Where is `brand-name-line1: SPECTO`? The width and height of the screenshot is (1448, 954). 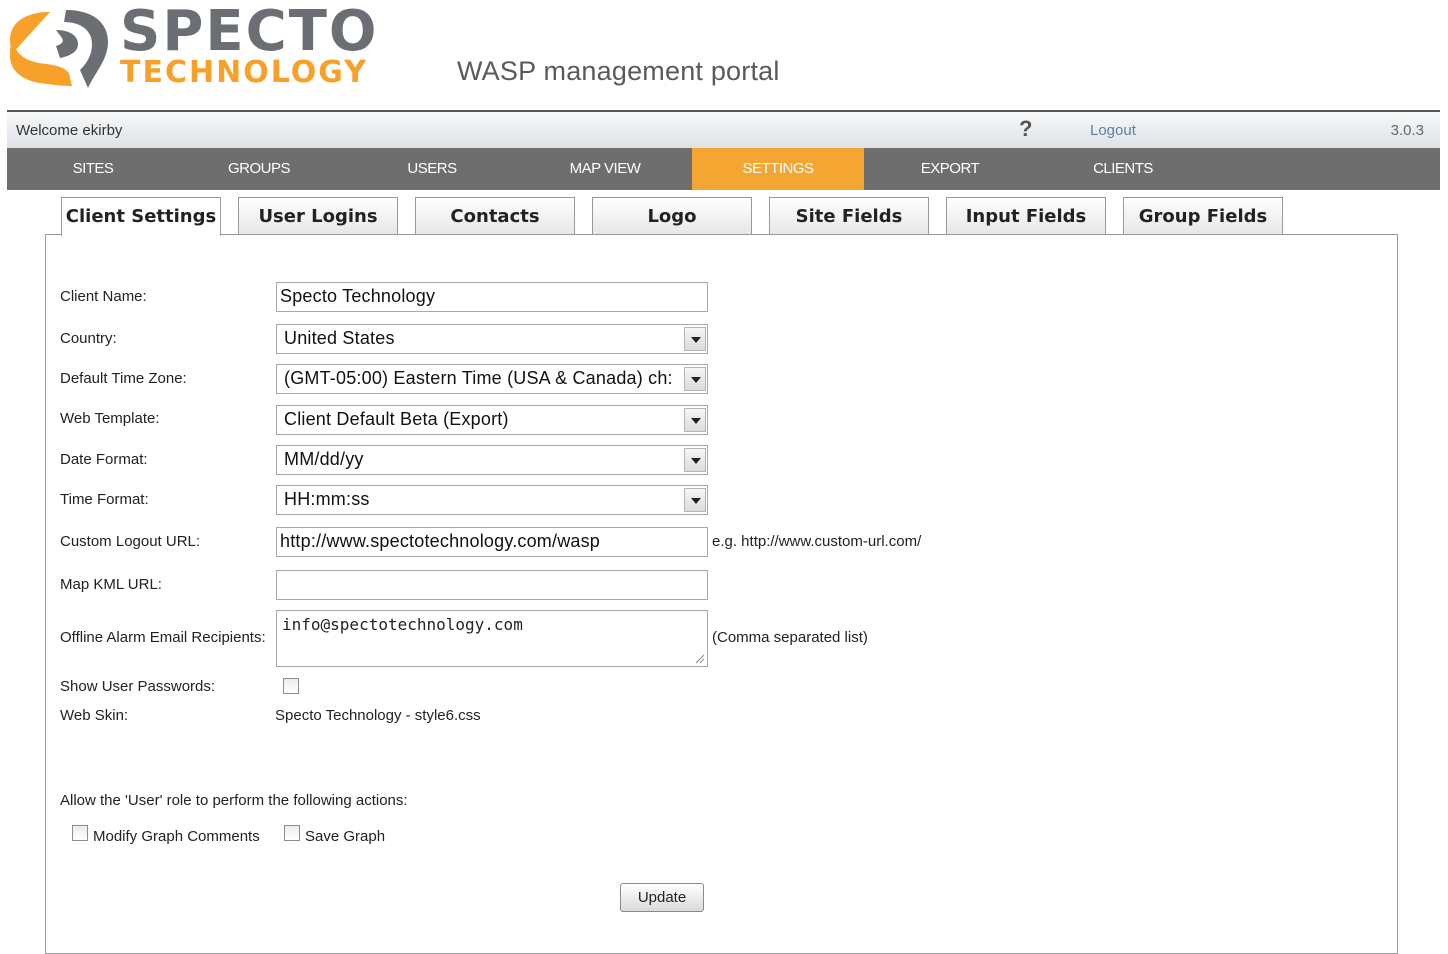 brand-name-line1: SPECTO is located at coordinates (249, 32).